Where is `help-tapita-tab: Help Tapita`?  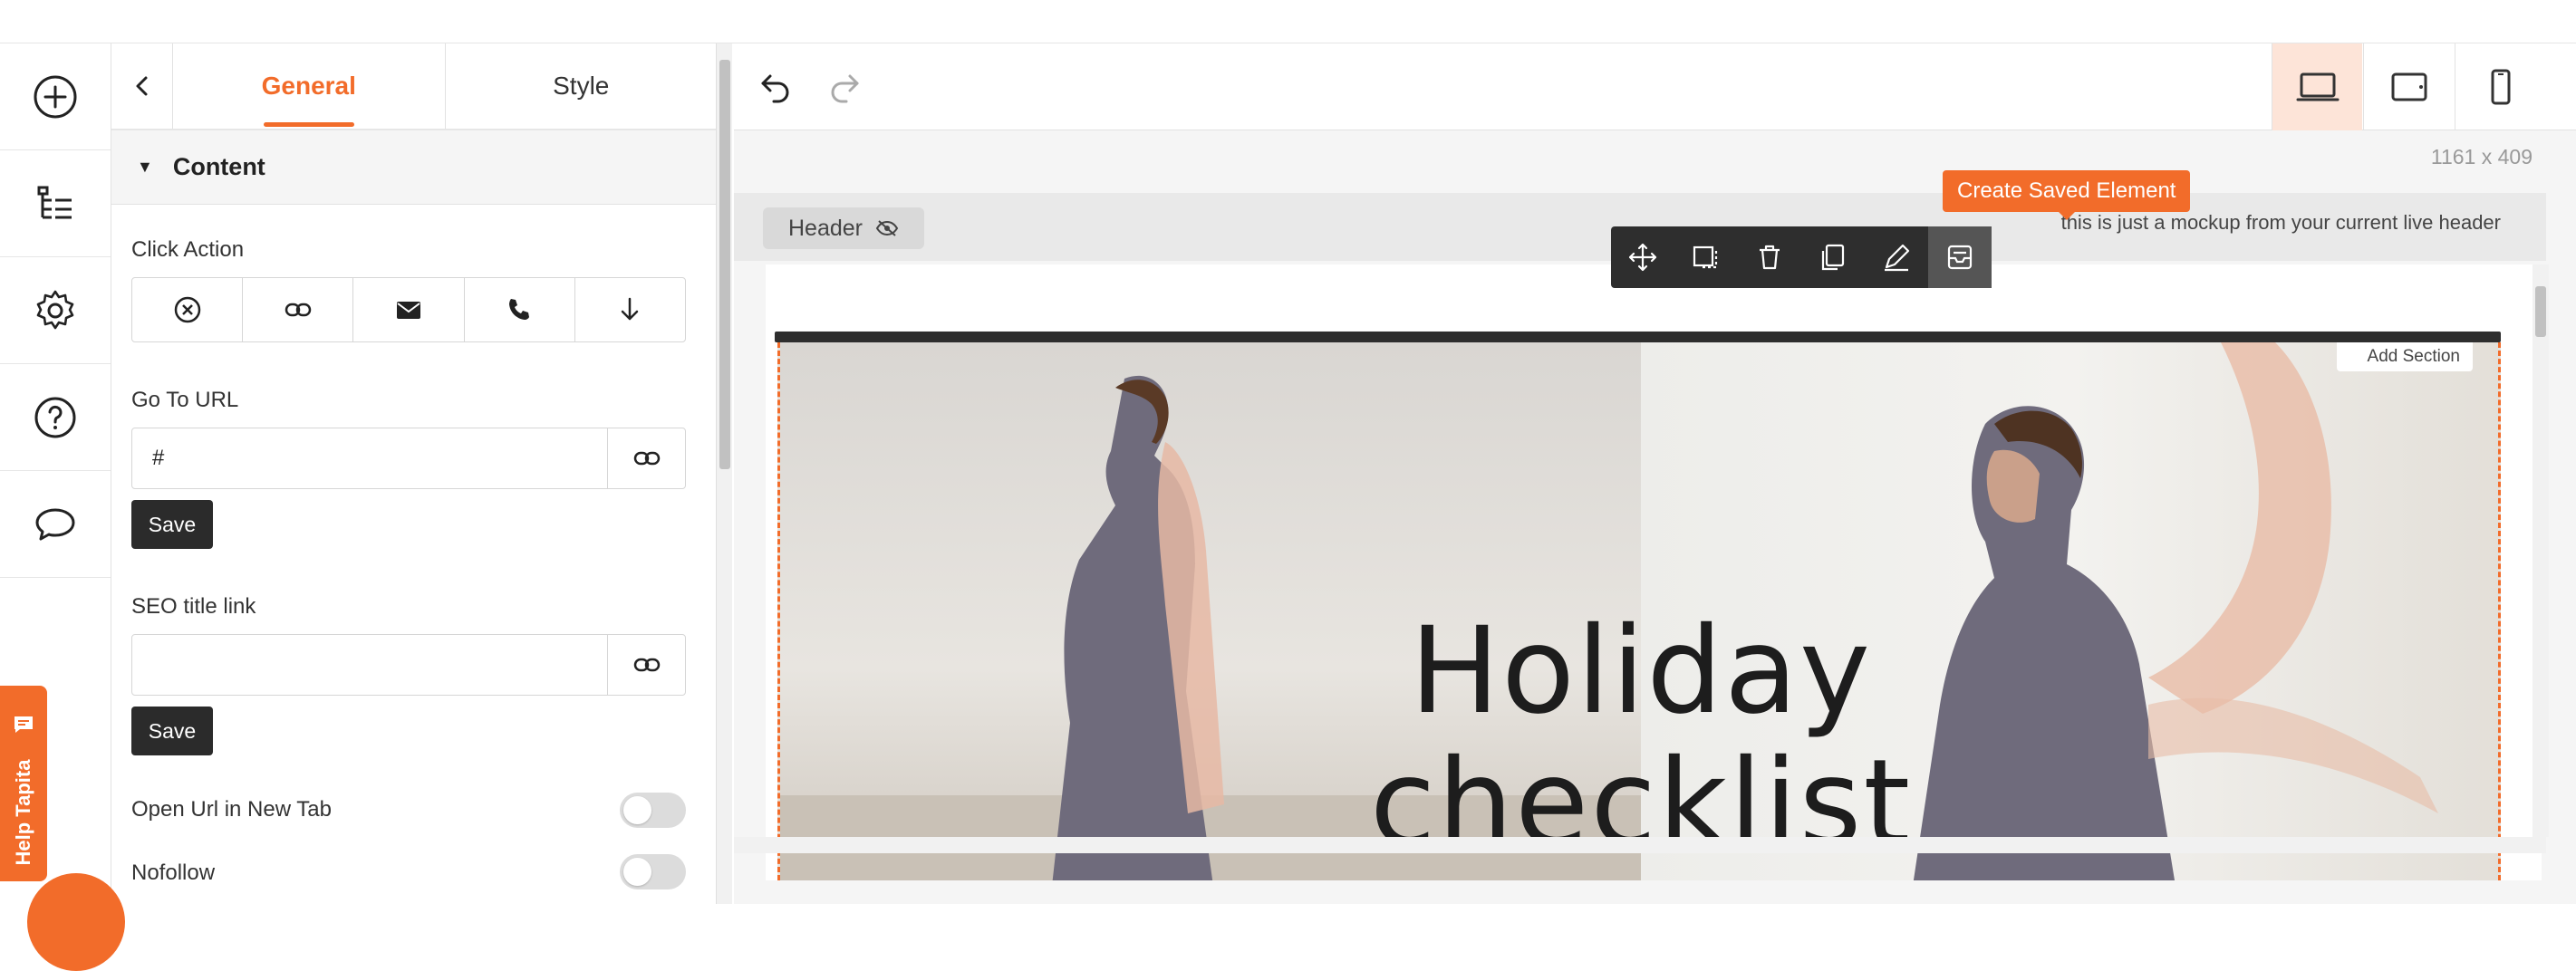
help-tapita-tab: Help Tapita is located at coordinates (23, 783).